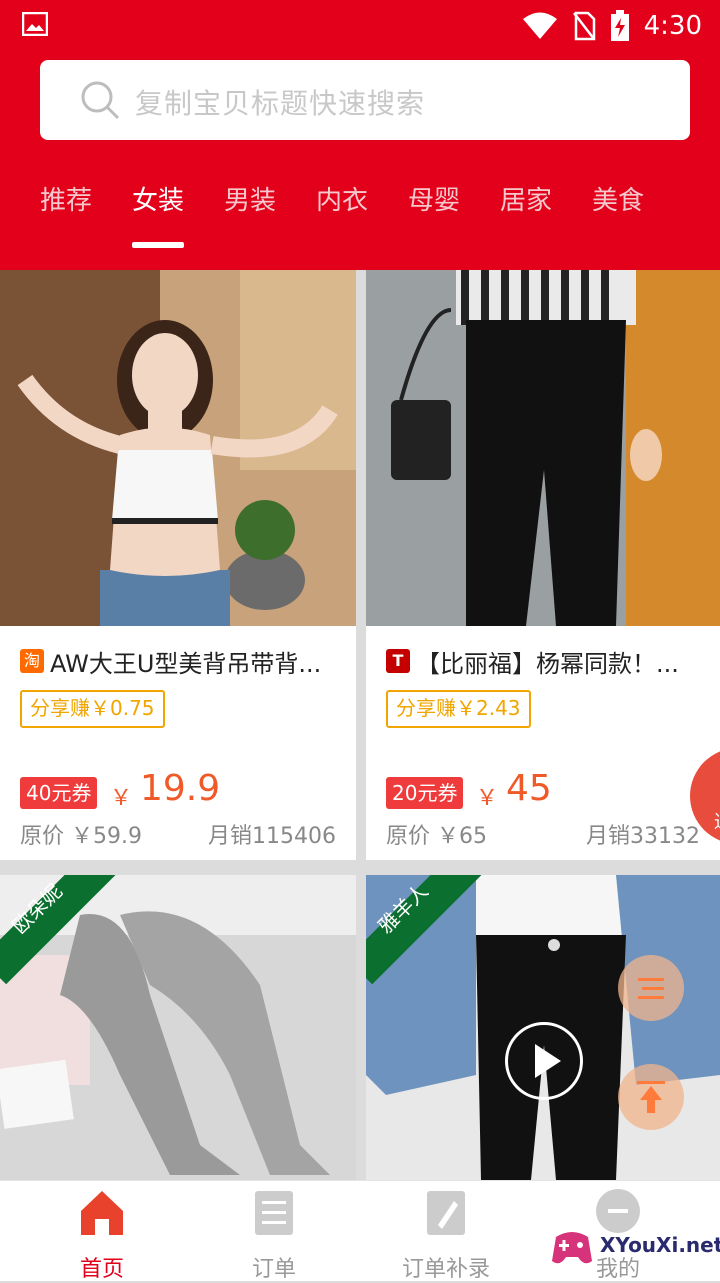  What do you see at coordinates (102, 1235) in the screenshot?
I see `nav-home: 首页` at bounding box center [102, 1235].